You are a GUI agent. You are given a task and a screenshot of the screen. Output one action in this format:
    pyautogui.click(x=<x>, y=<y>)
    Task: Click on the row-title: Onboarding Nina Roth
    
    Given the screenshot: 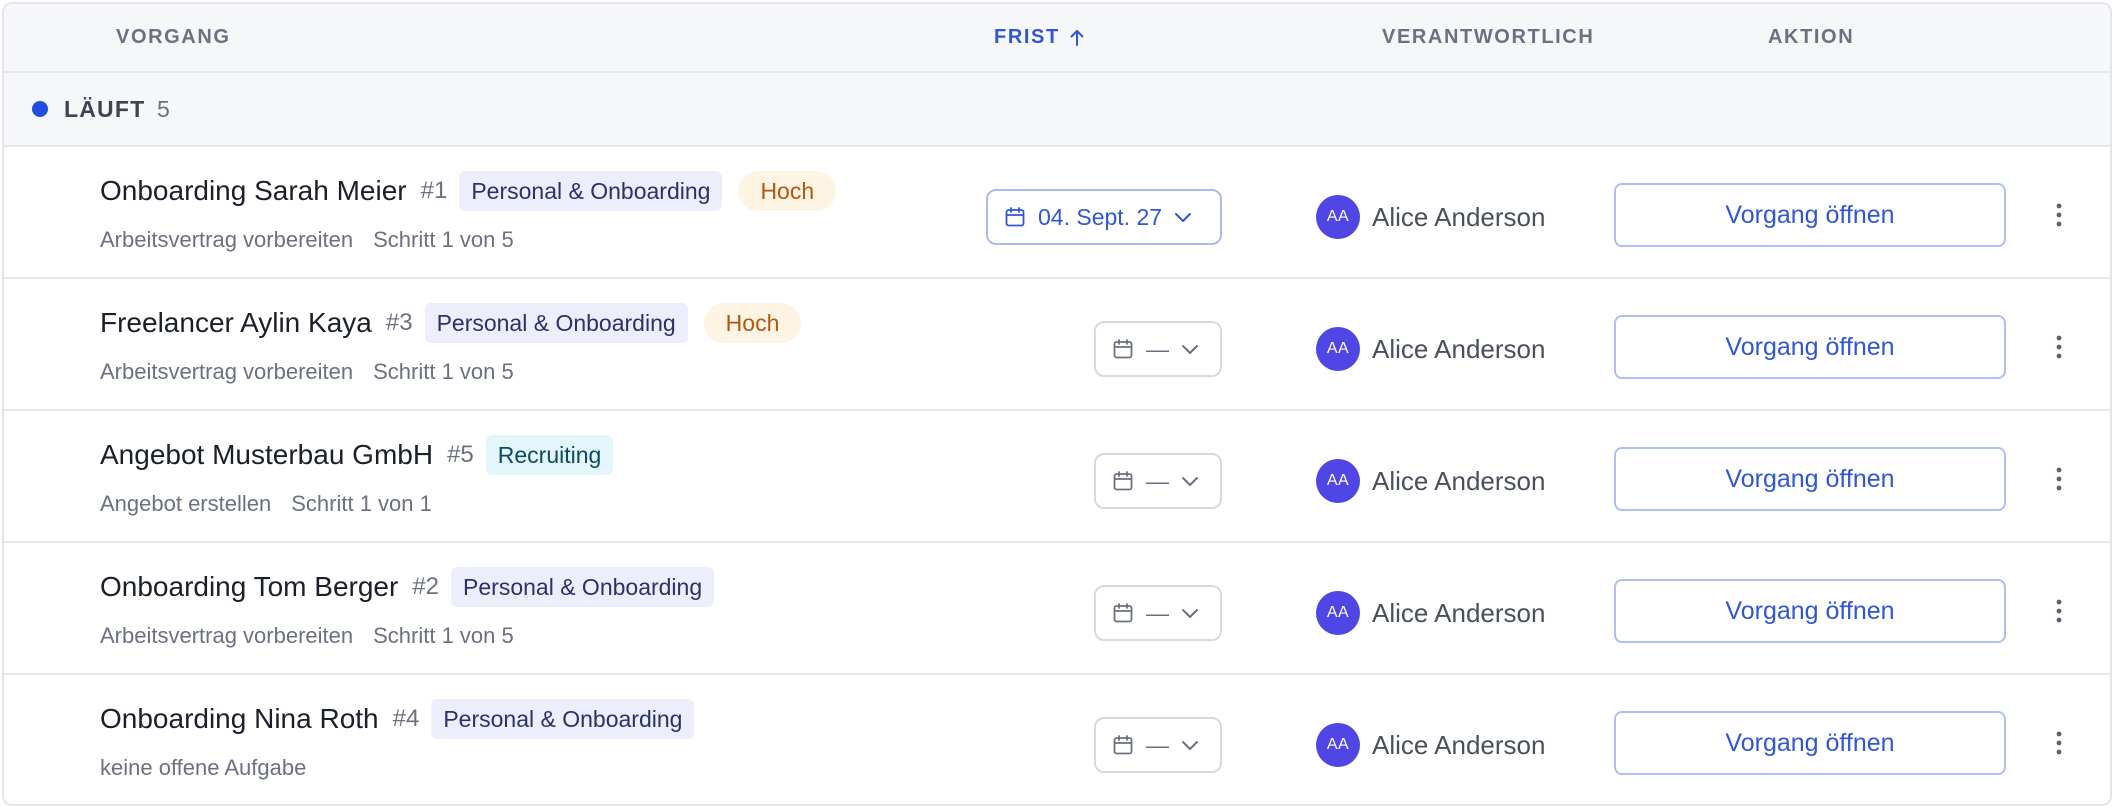 What is the action you would take?
    pyautogui.click(x=239, y=719)
    